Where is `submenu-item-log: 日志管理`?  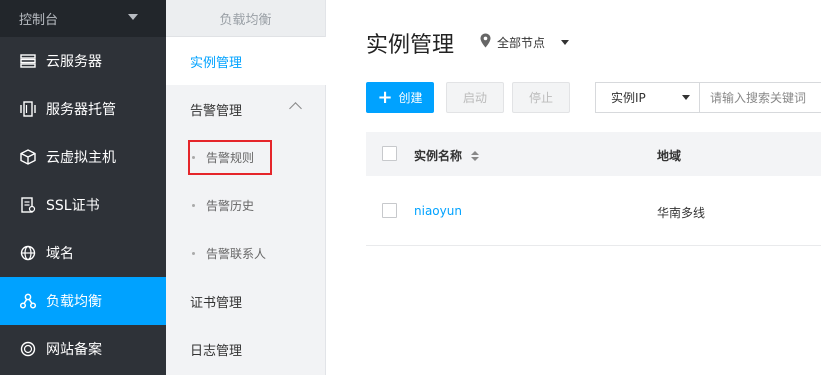 submenu-item-log: 日志管理 is located at coordinates (246, 349).